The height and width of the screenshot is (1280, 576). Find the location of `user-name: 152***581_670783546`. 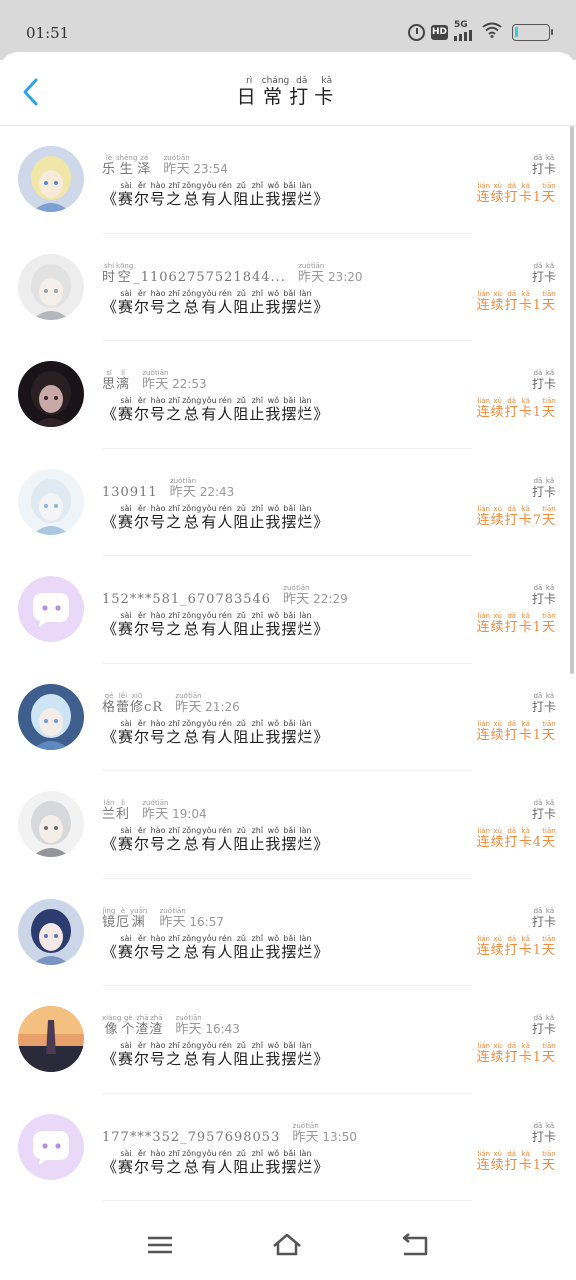

user-name: 152***581_670783546 is located at coordinates (186, 599).